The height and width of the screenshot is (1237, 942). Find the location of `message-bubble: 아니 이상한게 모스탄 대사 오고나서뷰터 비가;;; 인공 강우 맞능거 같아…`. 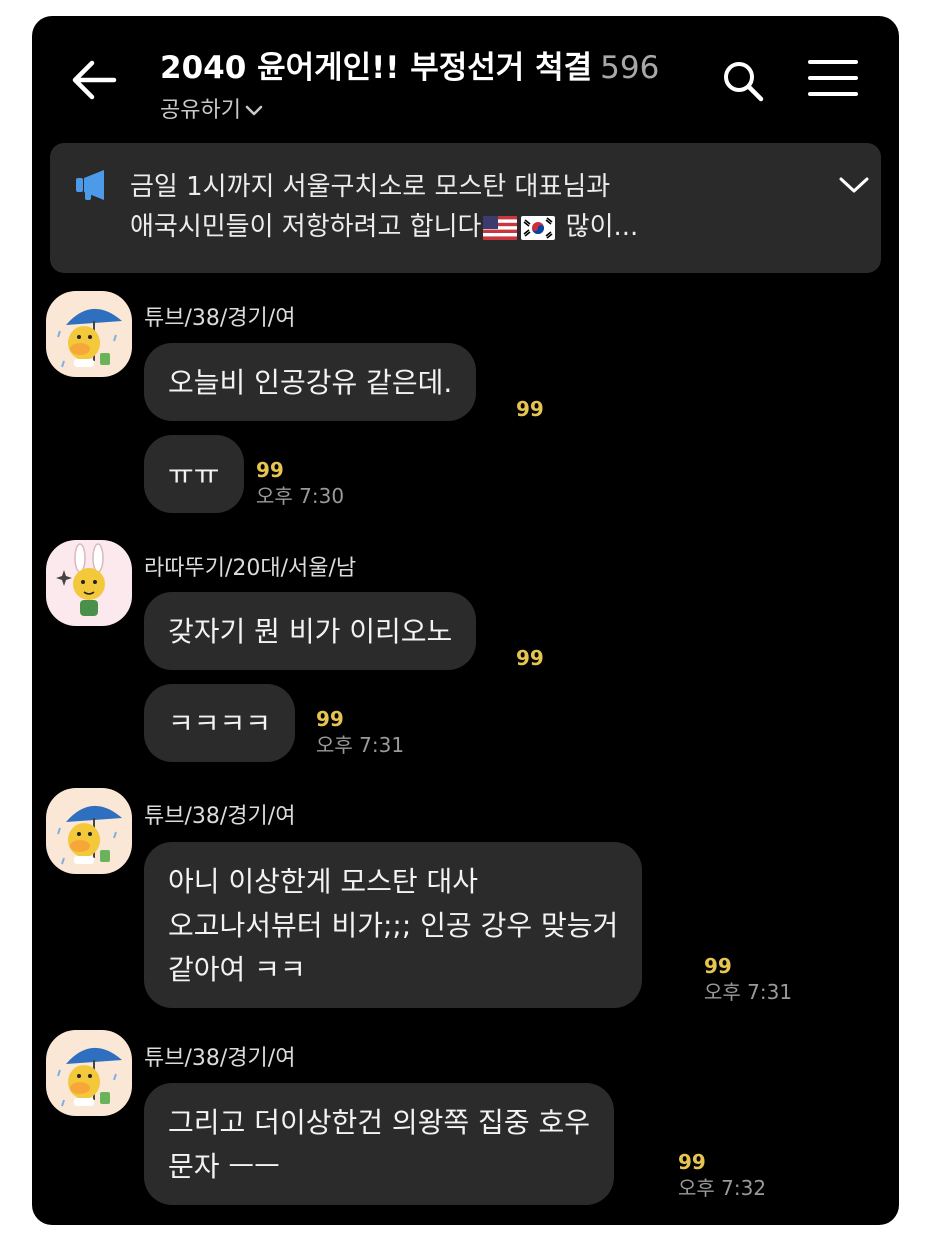

message-bubble: 아니 이상한게 모스탄 대사 오고나서뷰터 비가;;; 인공 강우 맞능거 같아… is located at coordinates (393, 925).